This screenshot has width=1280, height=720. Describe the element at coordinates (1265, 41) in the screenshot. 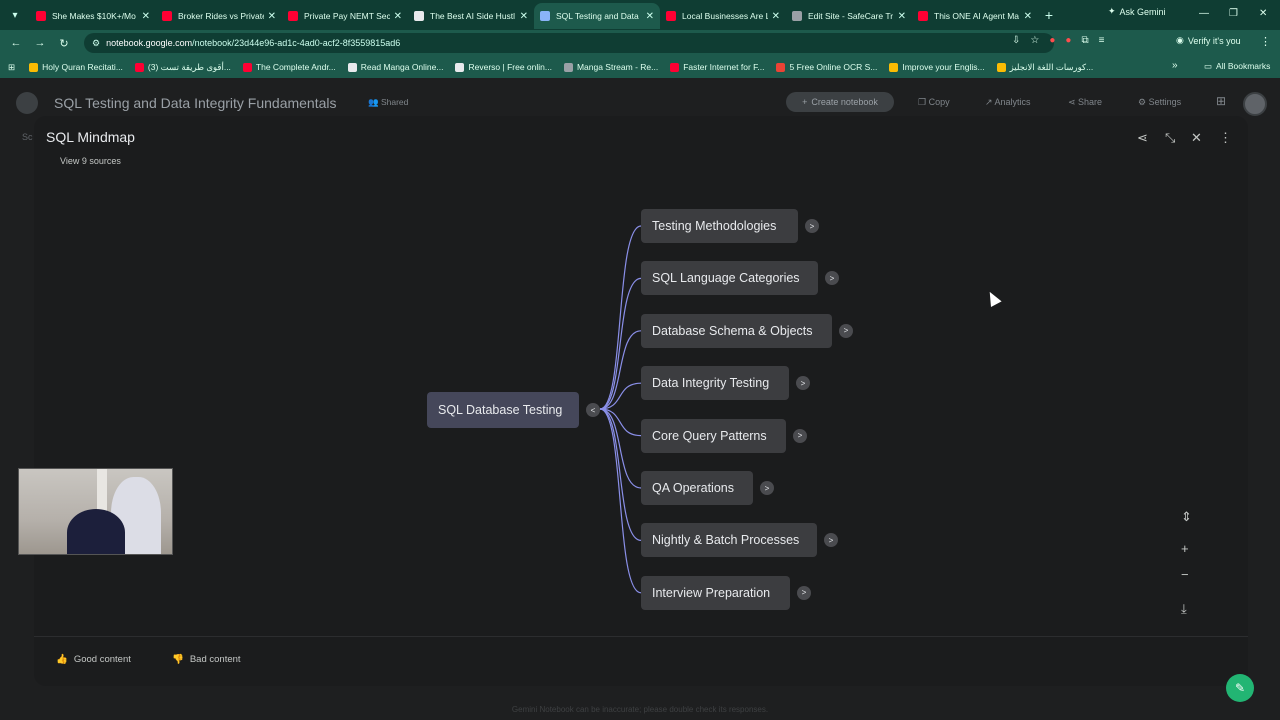

I see `browser-menu-icon: ⋮` at that location.